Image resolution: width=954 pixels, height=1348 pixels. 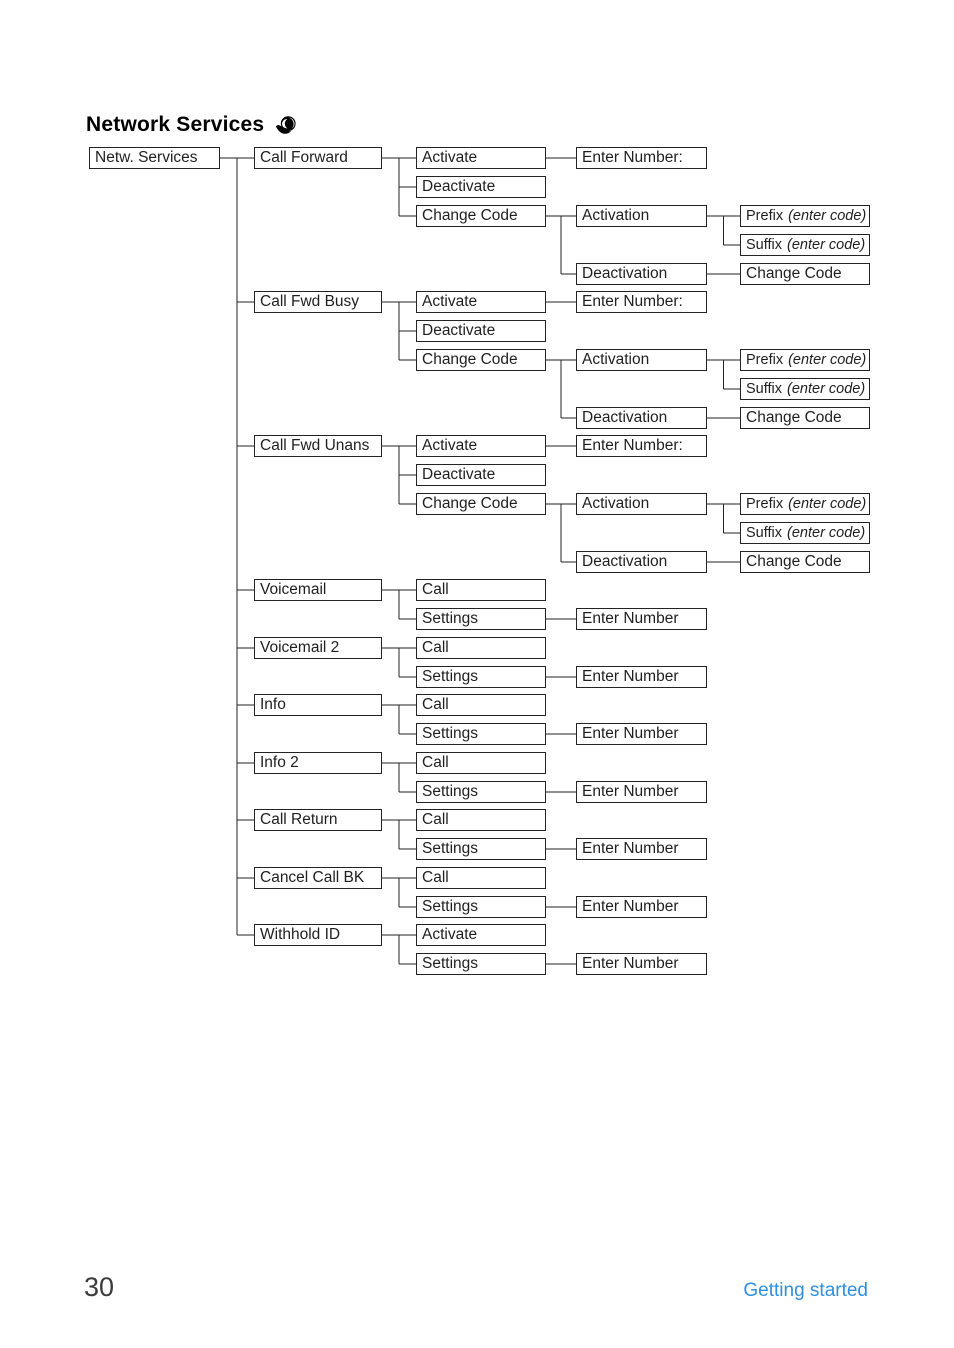 I want to click on tree-node-n3b: Deactivate, so click(x=481, y=475).